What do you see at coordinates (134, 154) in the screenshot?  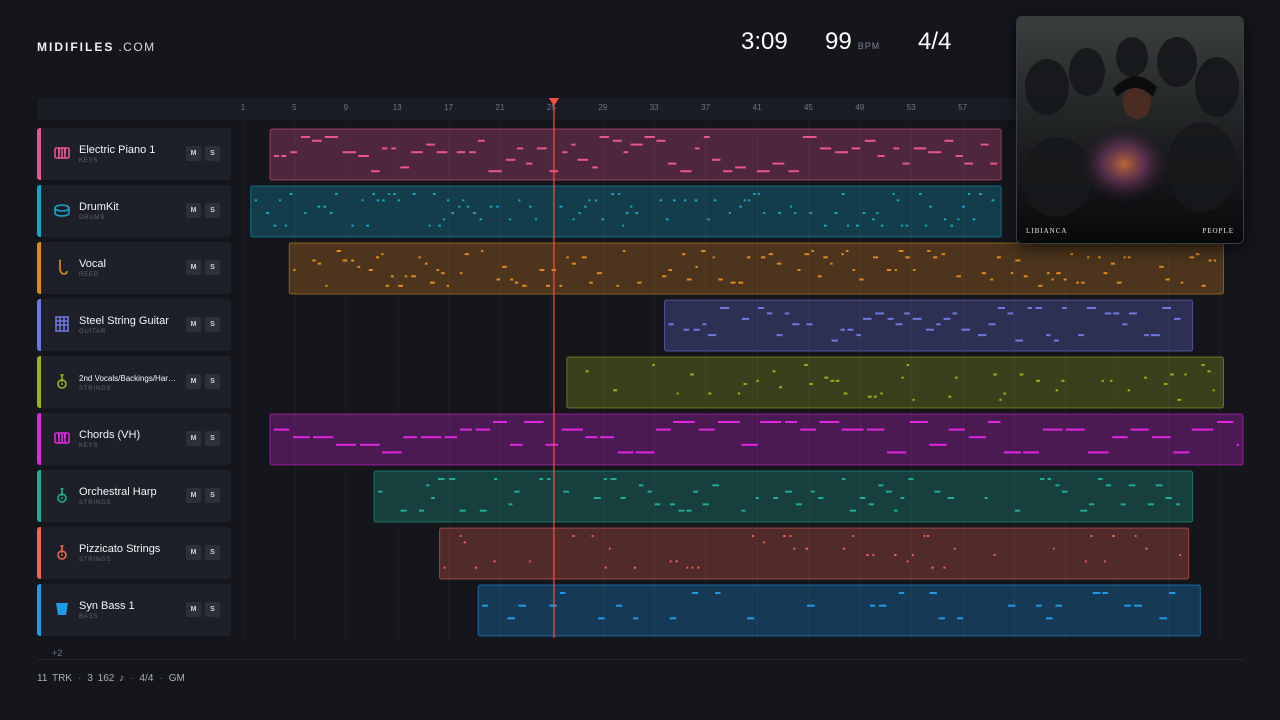 I see `track-header: Electric Piano 1 KEYS M S` at bounding box center [134, 154].